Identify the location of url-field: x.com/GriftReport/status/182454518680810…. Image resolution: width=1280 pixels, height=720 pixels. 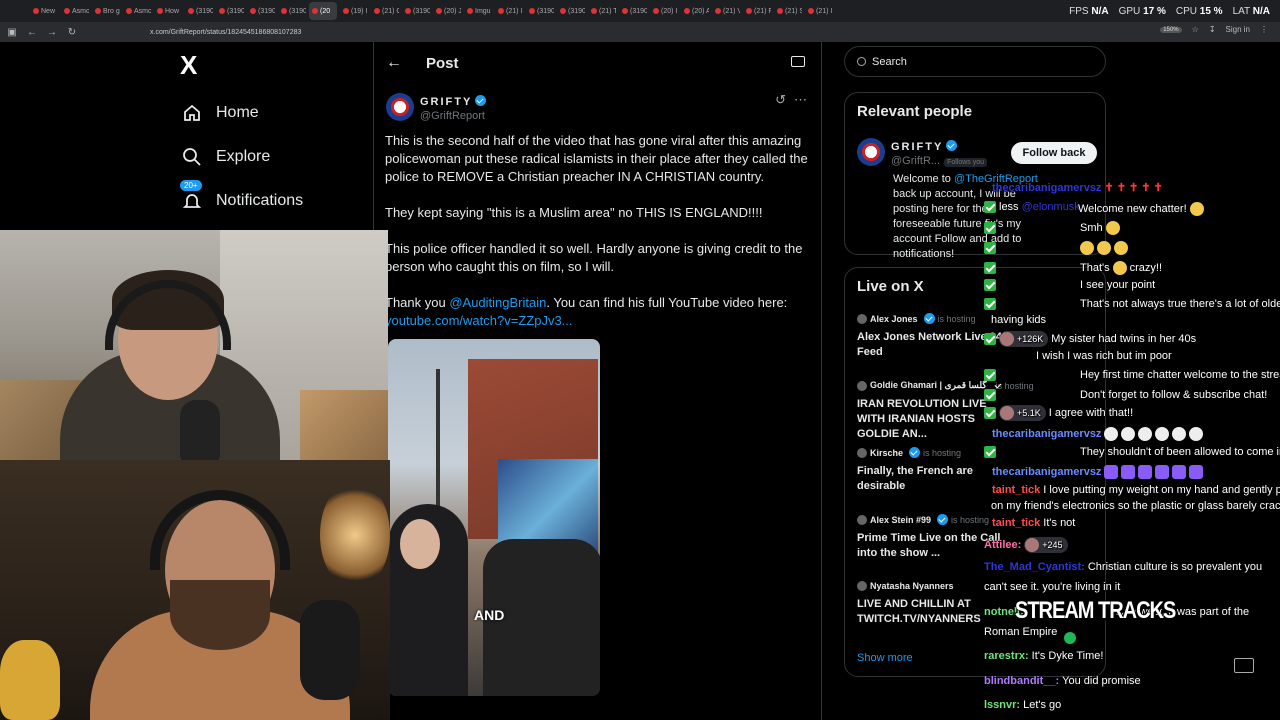
(225, 32).